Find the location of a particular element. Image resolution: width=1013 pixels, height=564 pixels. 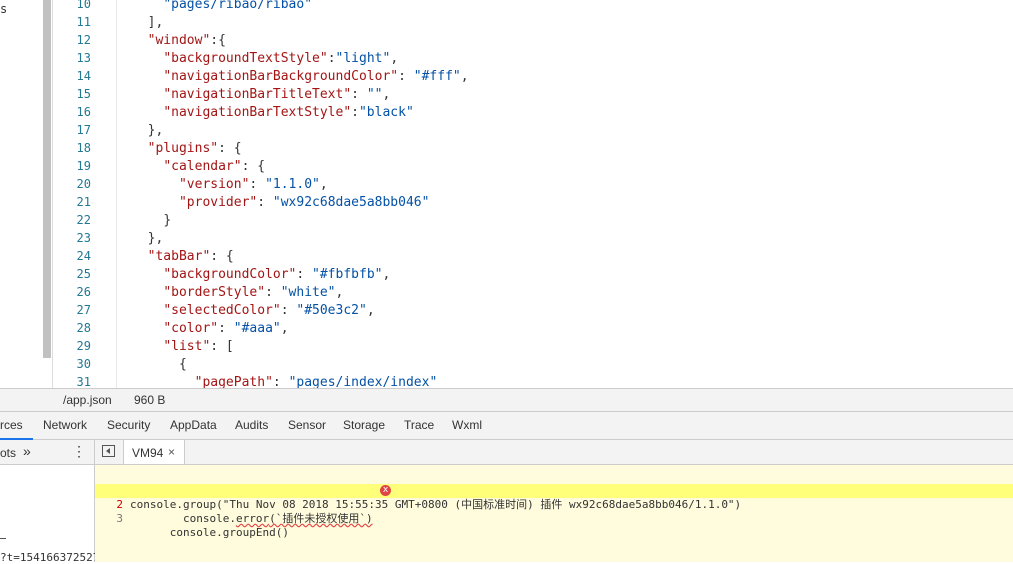

tab-network: Network is located at coordinates (65, 425).